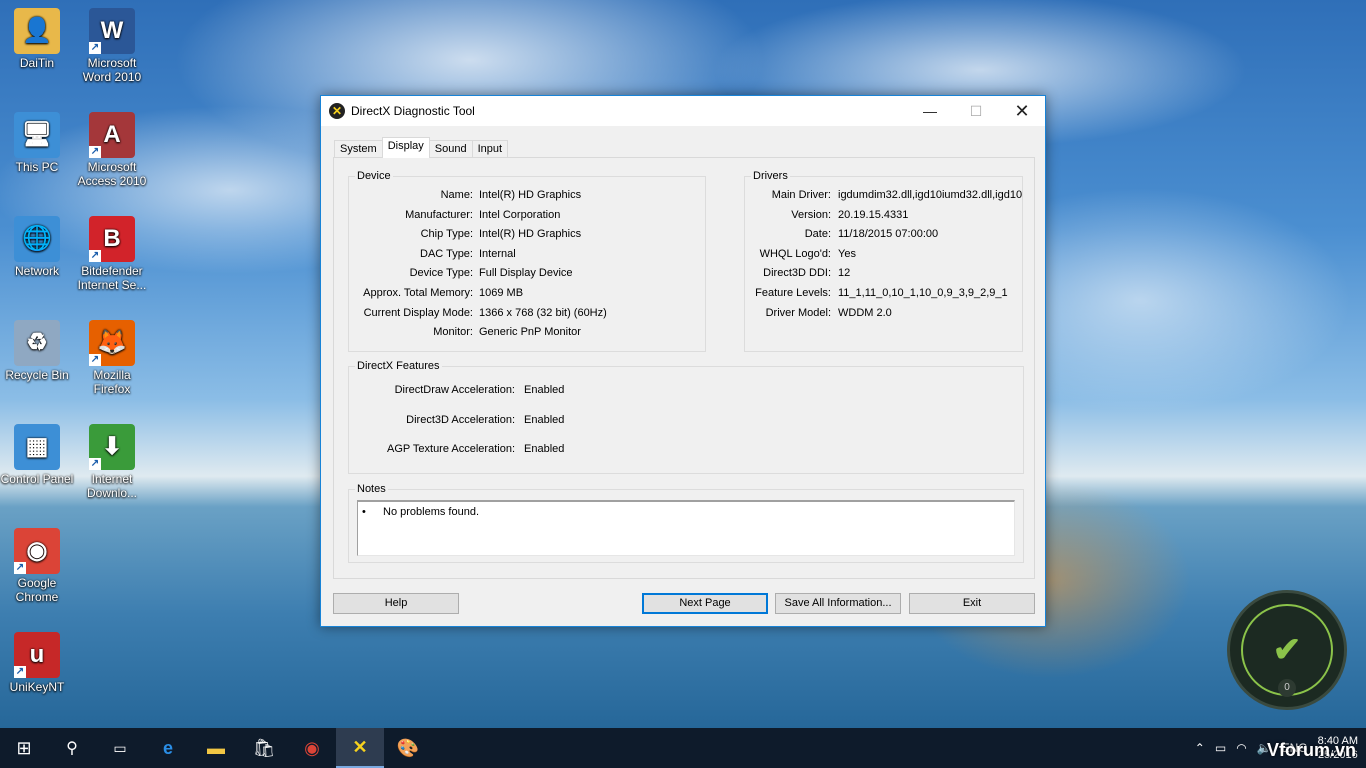 The height and width of the screenshot is (768, 1366). I want to click on desktop-icon-label: Network, so click(36, 271).